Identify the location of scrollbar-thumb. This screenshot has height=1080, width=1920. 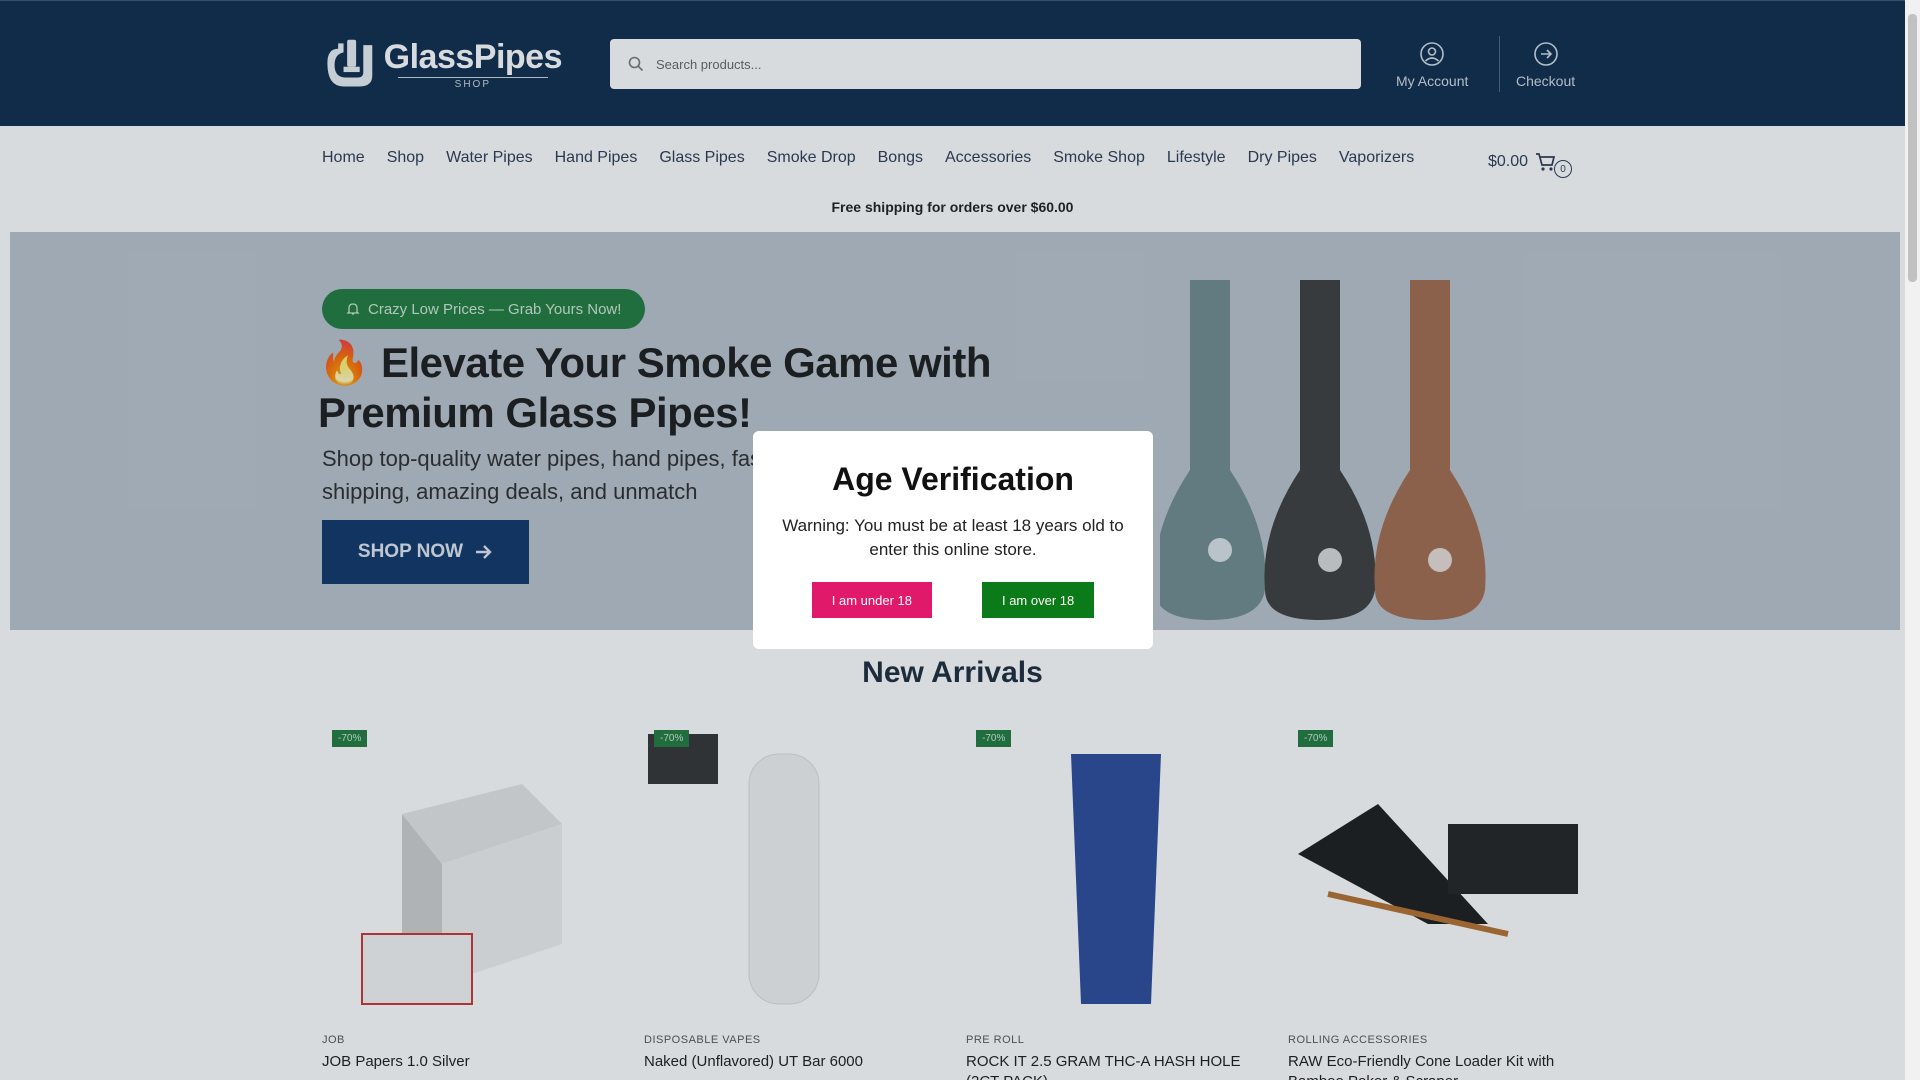
(1912, 148).